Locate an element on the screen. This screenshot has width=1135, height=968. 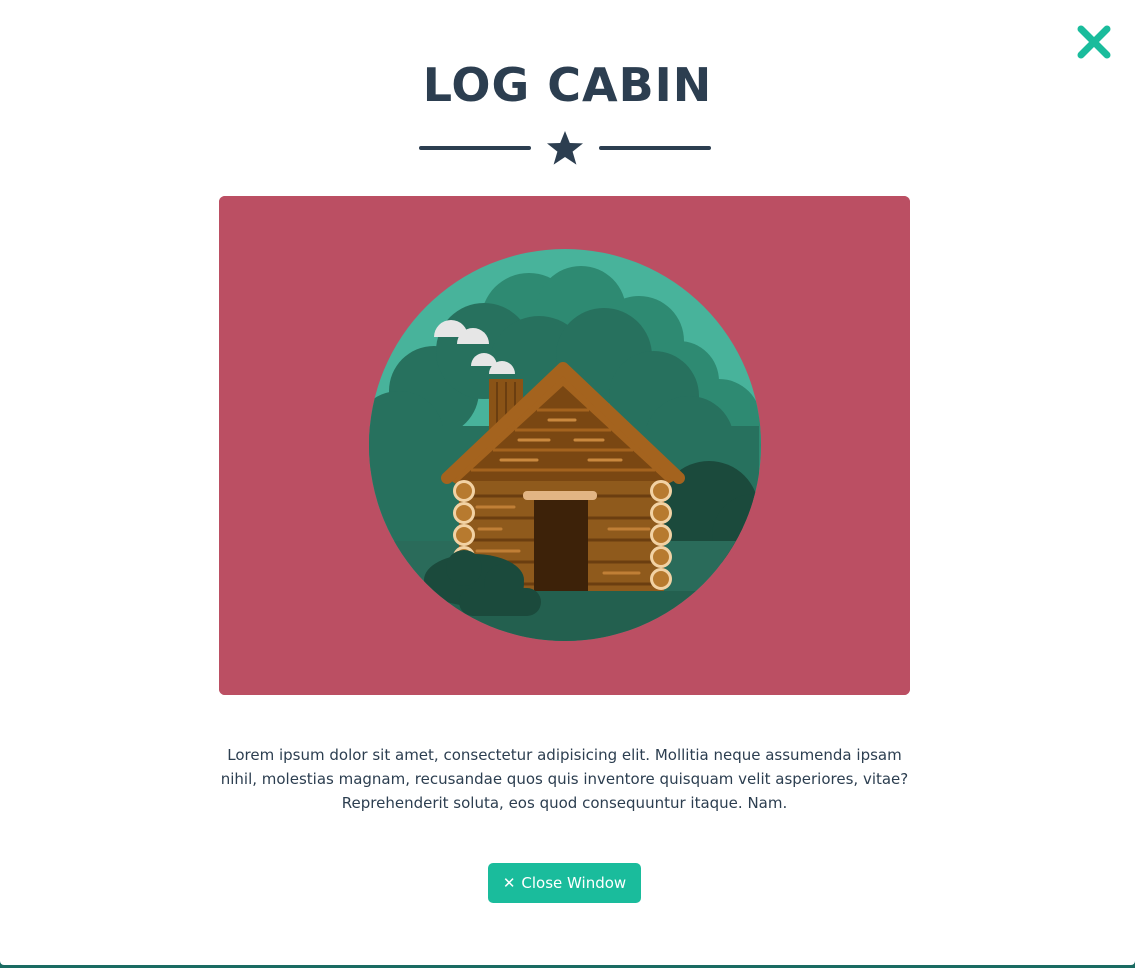
close-icon: ✕ is located at coordinates (509, 882).